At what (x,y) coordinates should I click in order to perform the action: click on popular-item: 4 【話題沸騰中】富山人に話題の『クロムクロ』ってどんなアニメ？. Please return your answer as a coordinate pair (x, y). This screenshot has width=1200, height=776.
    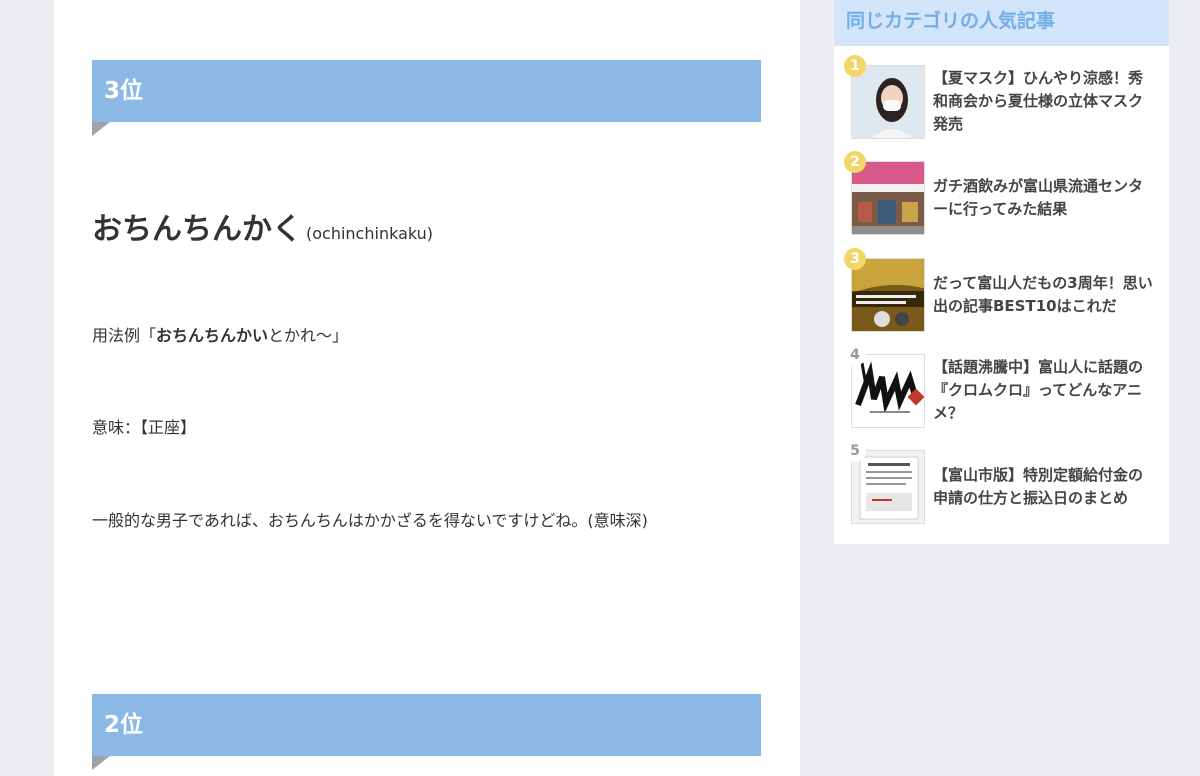
    Looking at the image, I should click on (1001, 392).